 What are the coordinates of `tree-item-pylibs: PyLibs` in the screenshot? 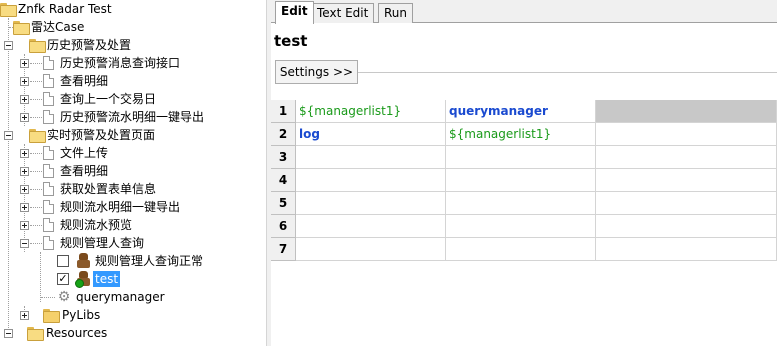 It's located at (133, 315).